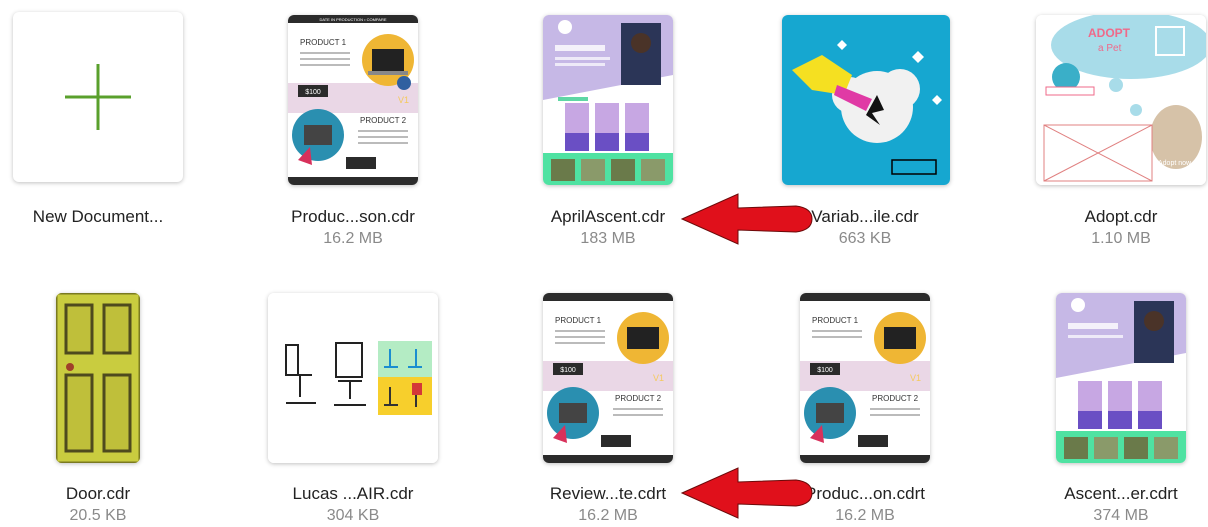 The height and width of the screenshot is (527, 1208). I want to click on file-thumbnail: ADOPT a Pet Adopt now, so click(1121, 100).